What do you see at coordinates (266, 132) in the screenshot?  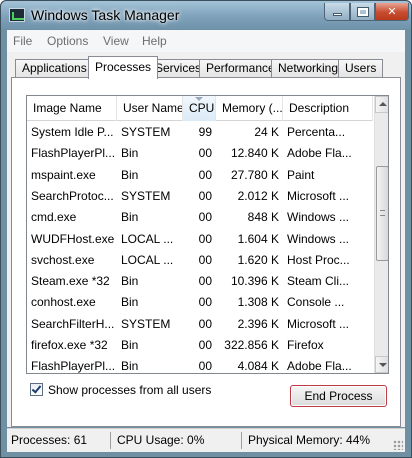 I see `process-memory: 24 K` at bounding box center [266, 132].